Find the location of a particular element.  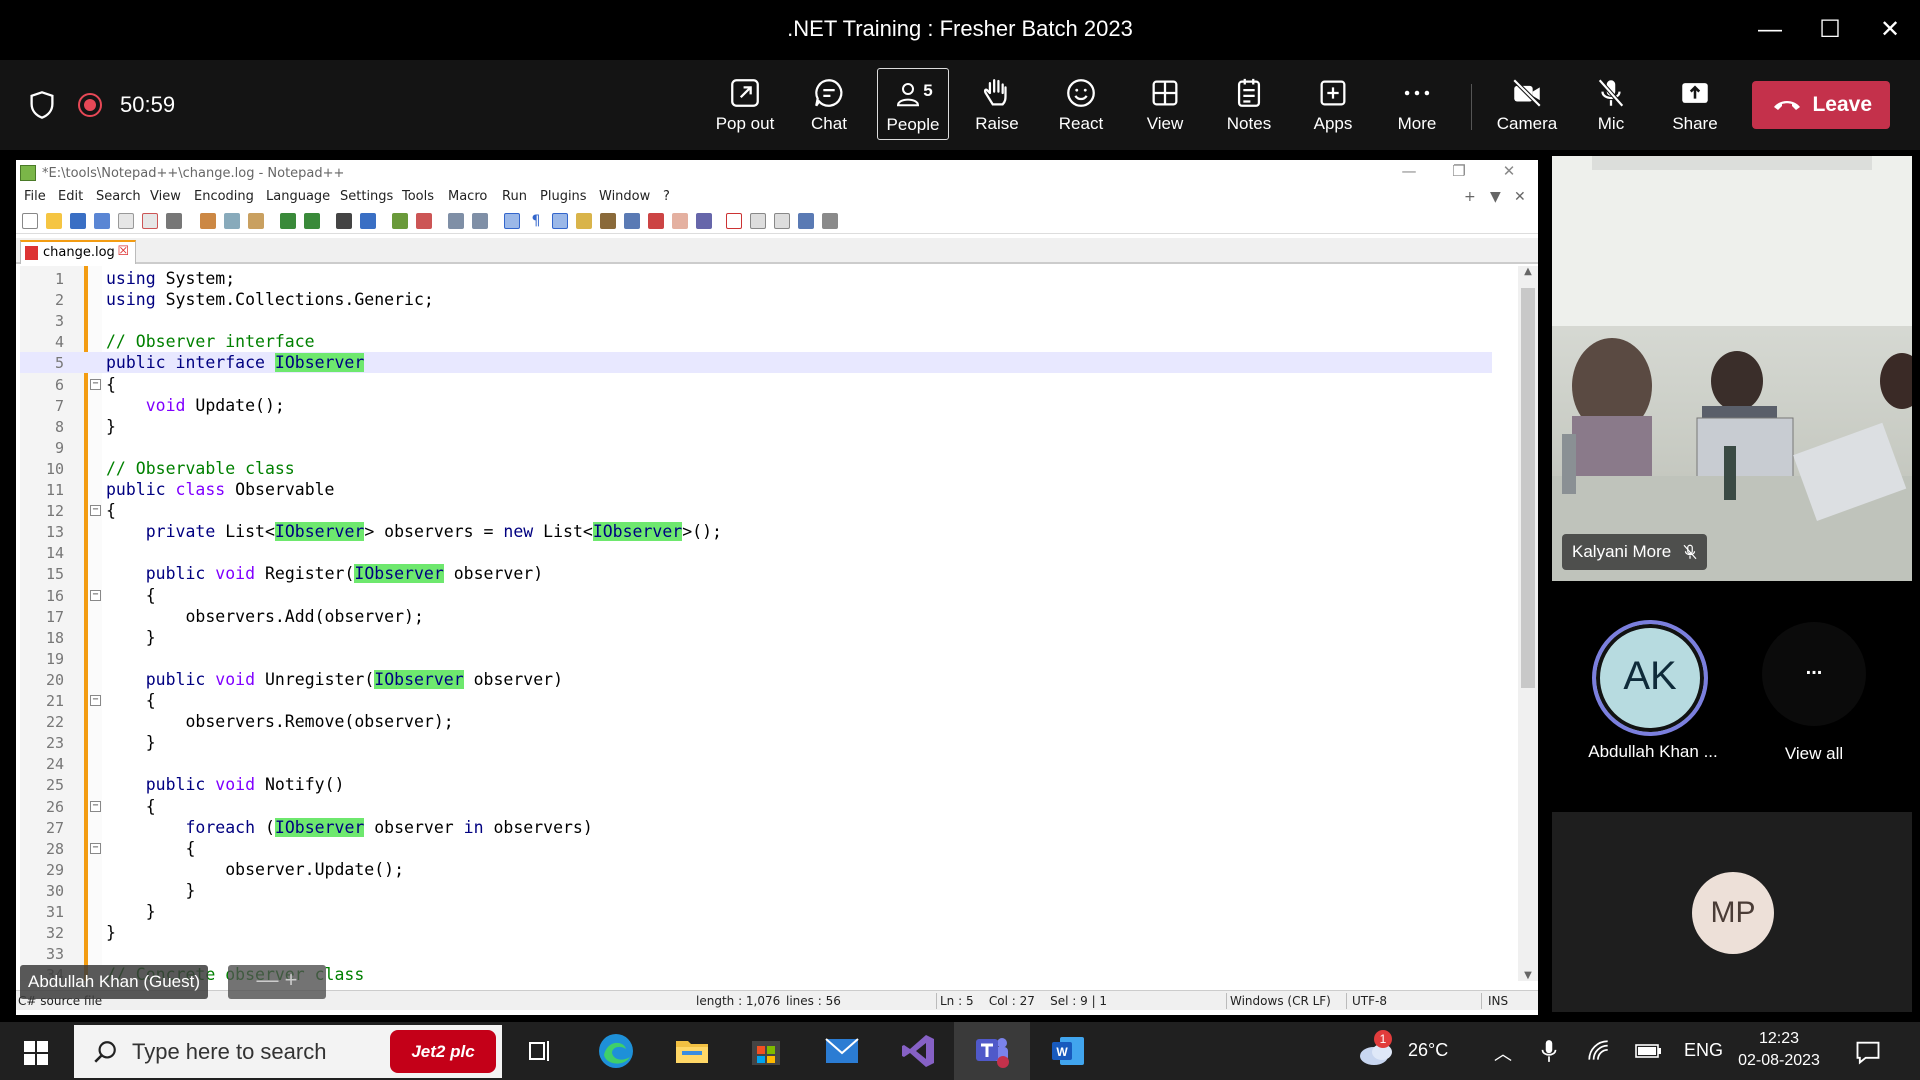

save-all-icon is located at coordinates (102, 221).